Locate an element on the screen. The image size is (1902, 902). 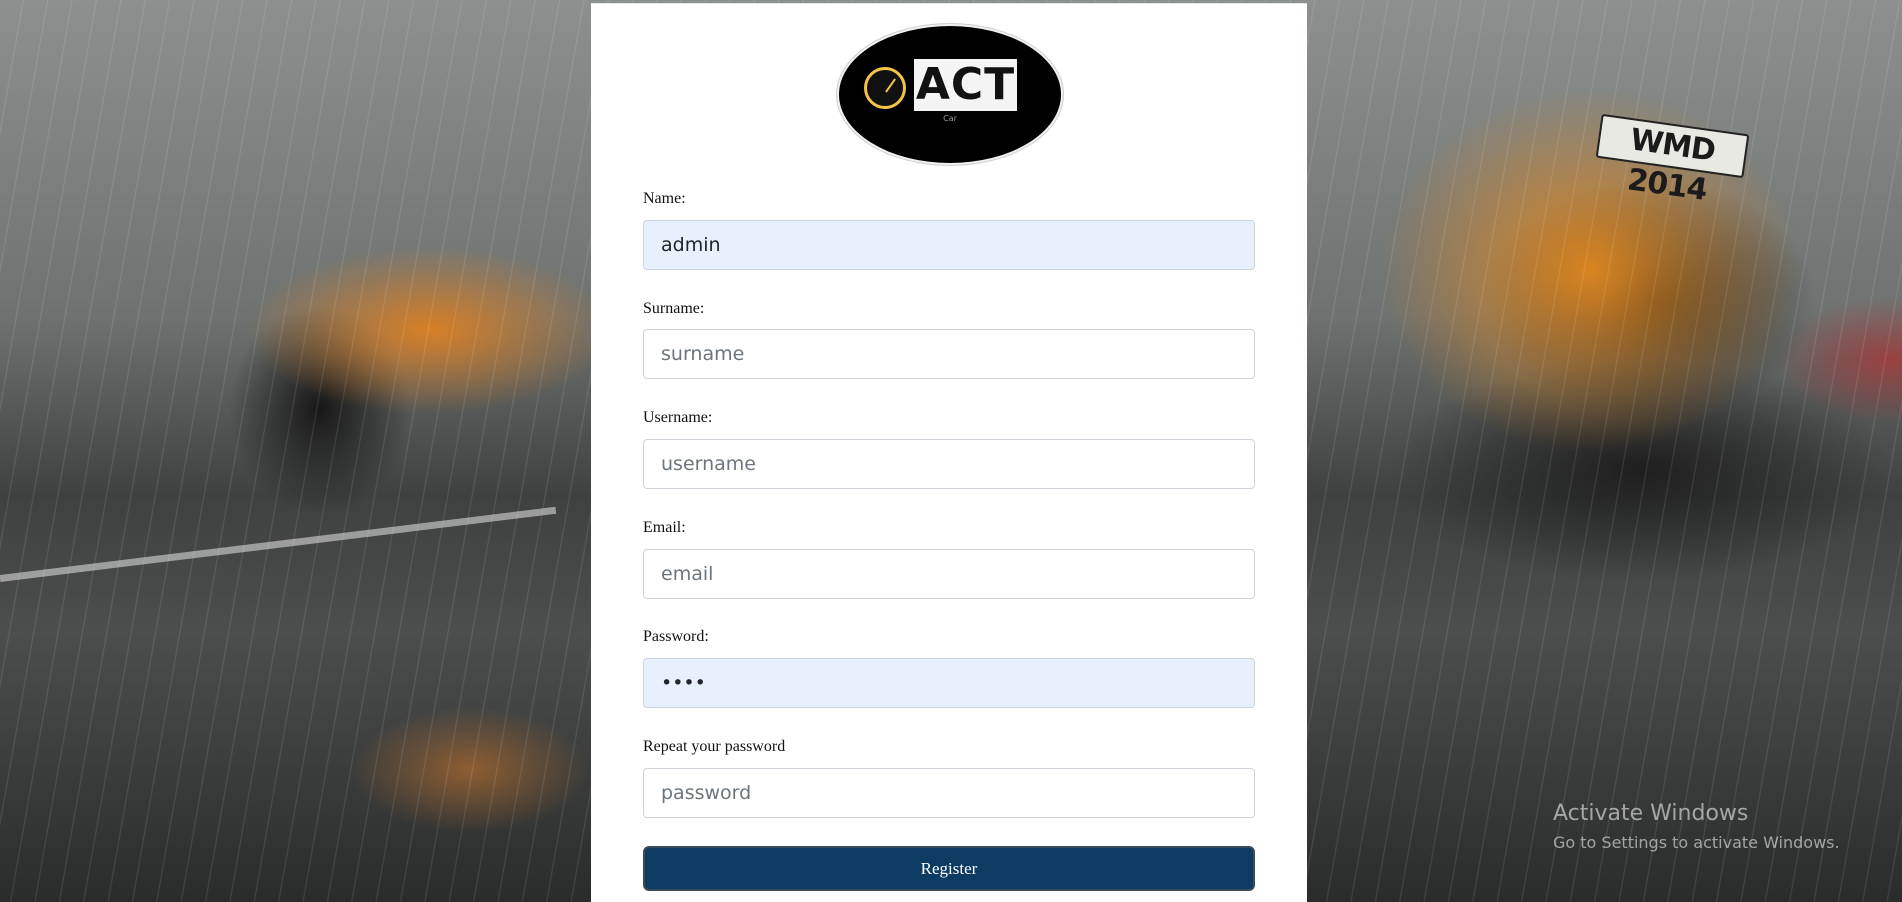
watermark-subtitle: Go to Settings to activate Windows. is located at coordinates (1696, 842).